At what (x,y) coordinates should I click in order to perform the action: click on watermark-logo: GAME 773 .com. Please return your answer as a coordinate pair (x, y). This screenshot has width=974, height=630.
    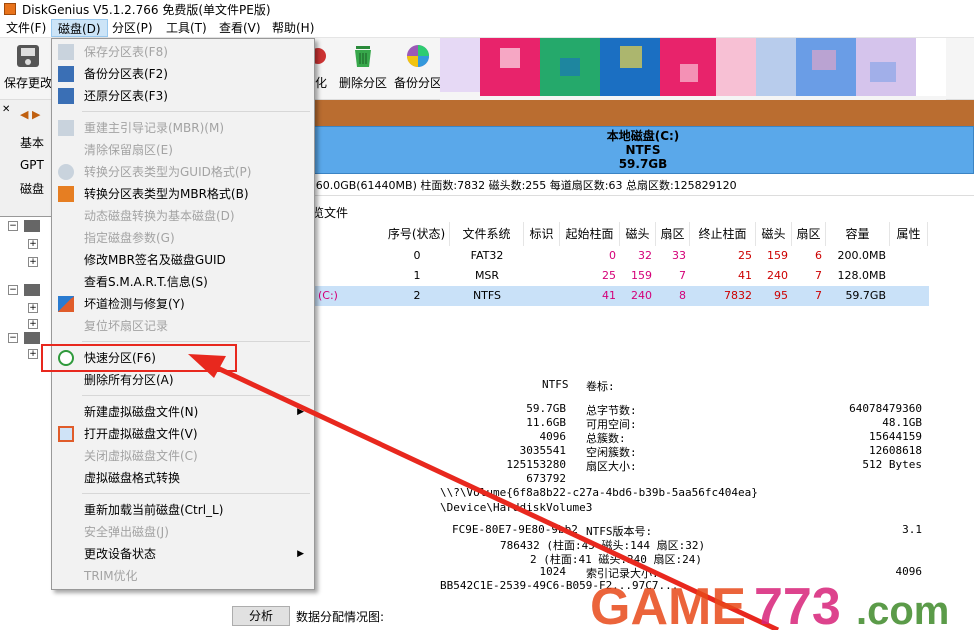
    Looking at the image, I should click on (769, 605).